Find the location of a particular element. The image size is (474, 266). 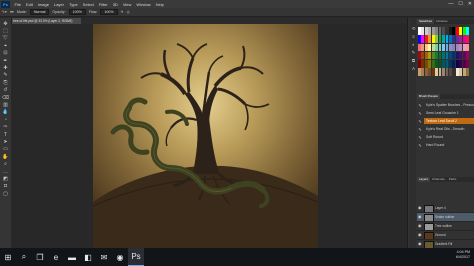

minimize-button: — is located at coordinates (450, 4).